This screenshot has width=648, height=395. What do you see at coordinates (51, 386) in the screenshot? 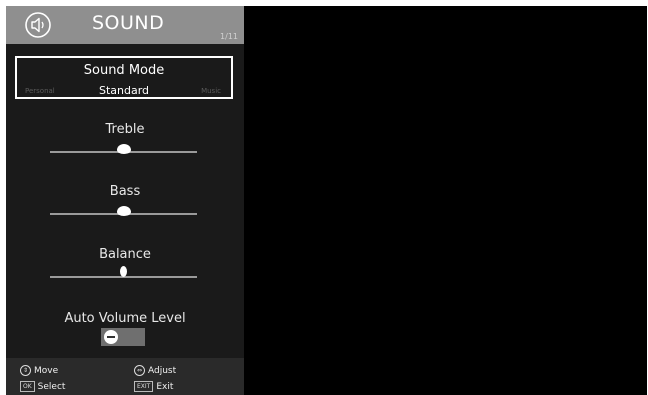
I see `select-hint-label: Select` at bounding box center [51, 386].